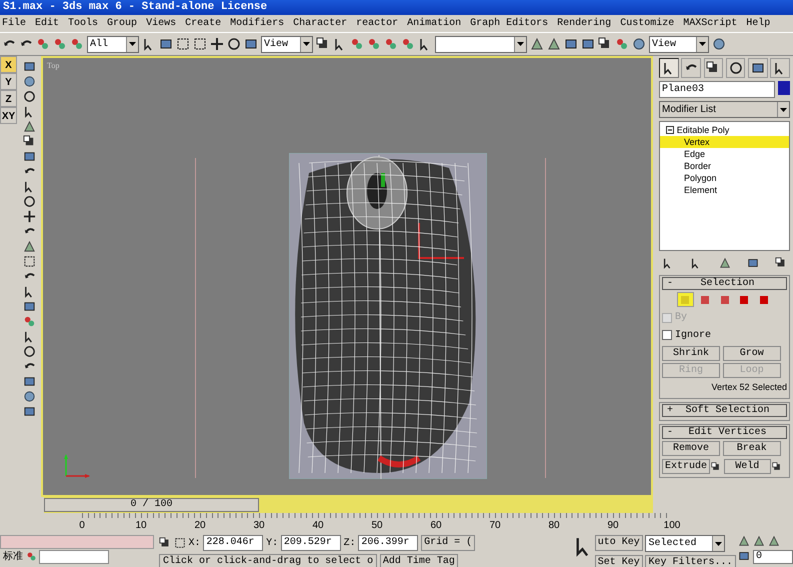 The width and height of the screenshot is (793, 567). What do you see at coordinates (618, 560) in the screenshot?
I see `set-key-button: Set Key` at bounding box center [618, 560].